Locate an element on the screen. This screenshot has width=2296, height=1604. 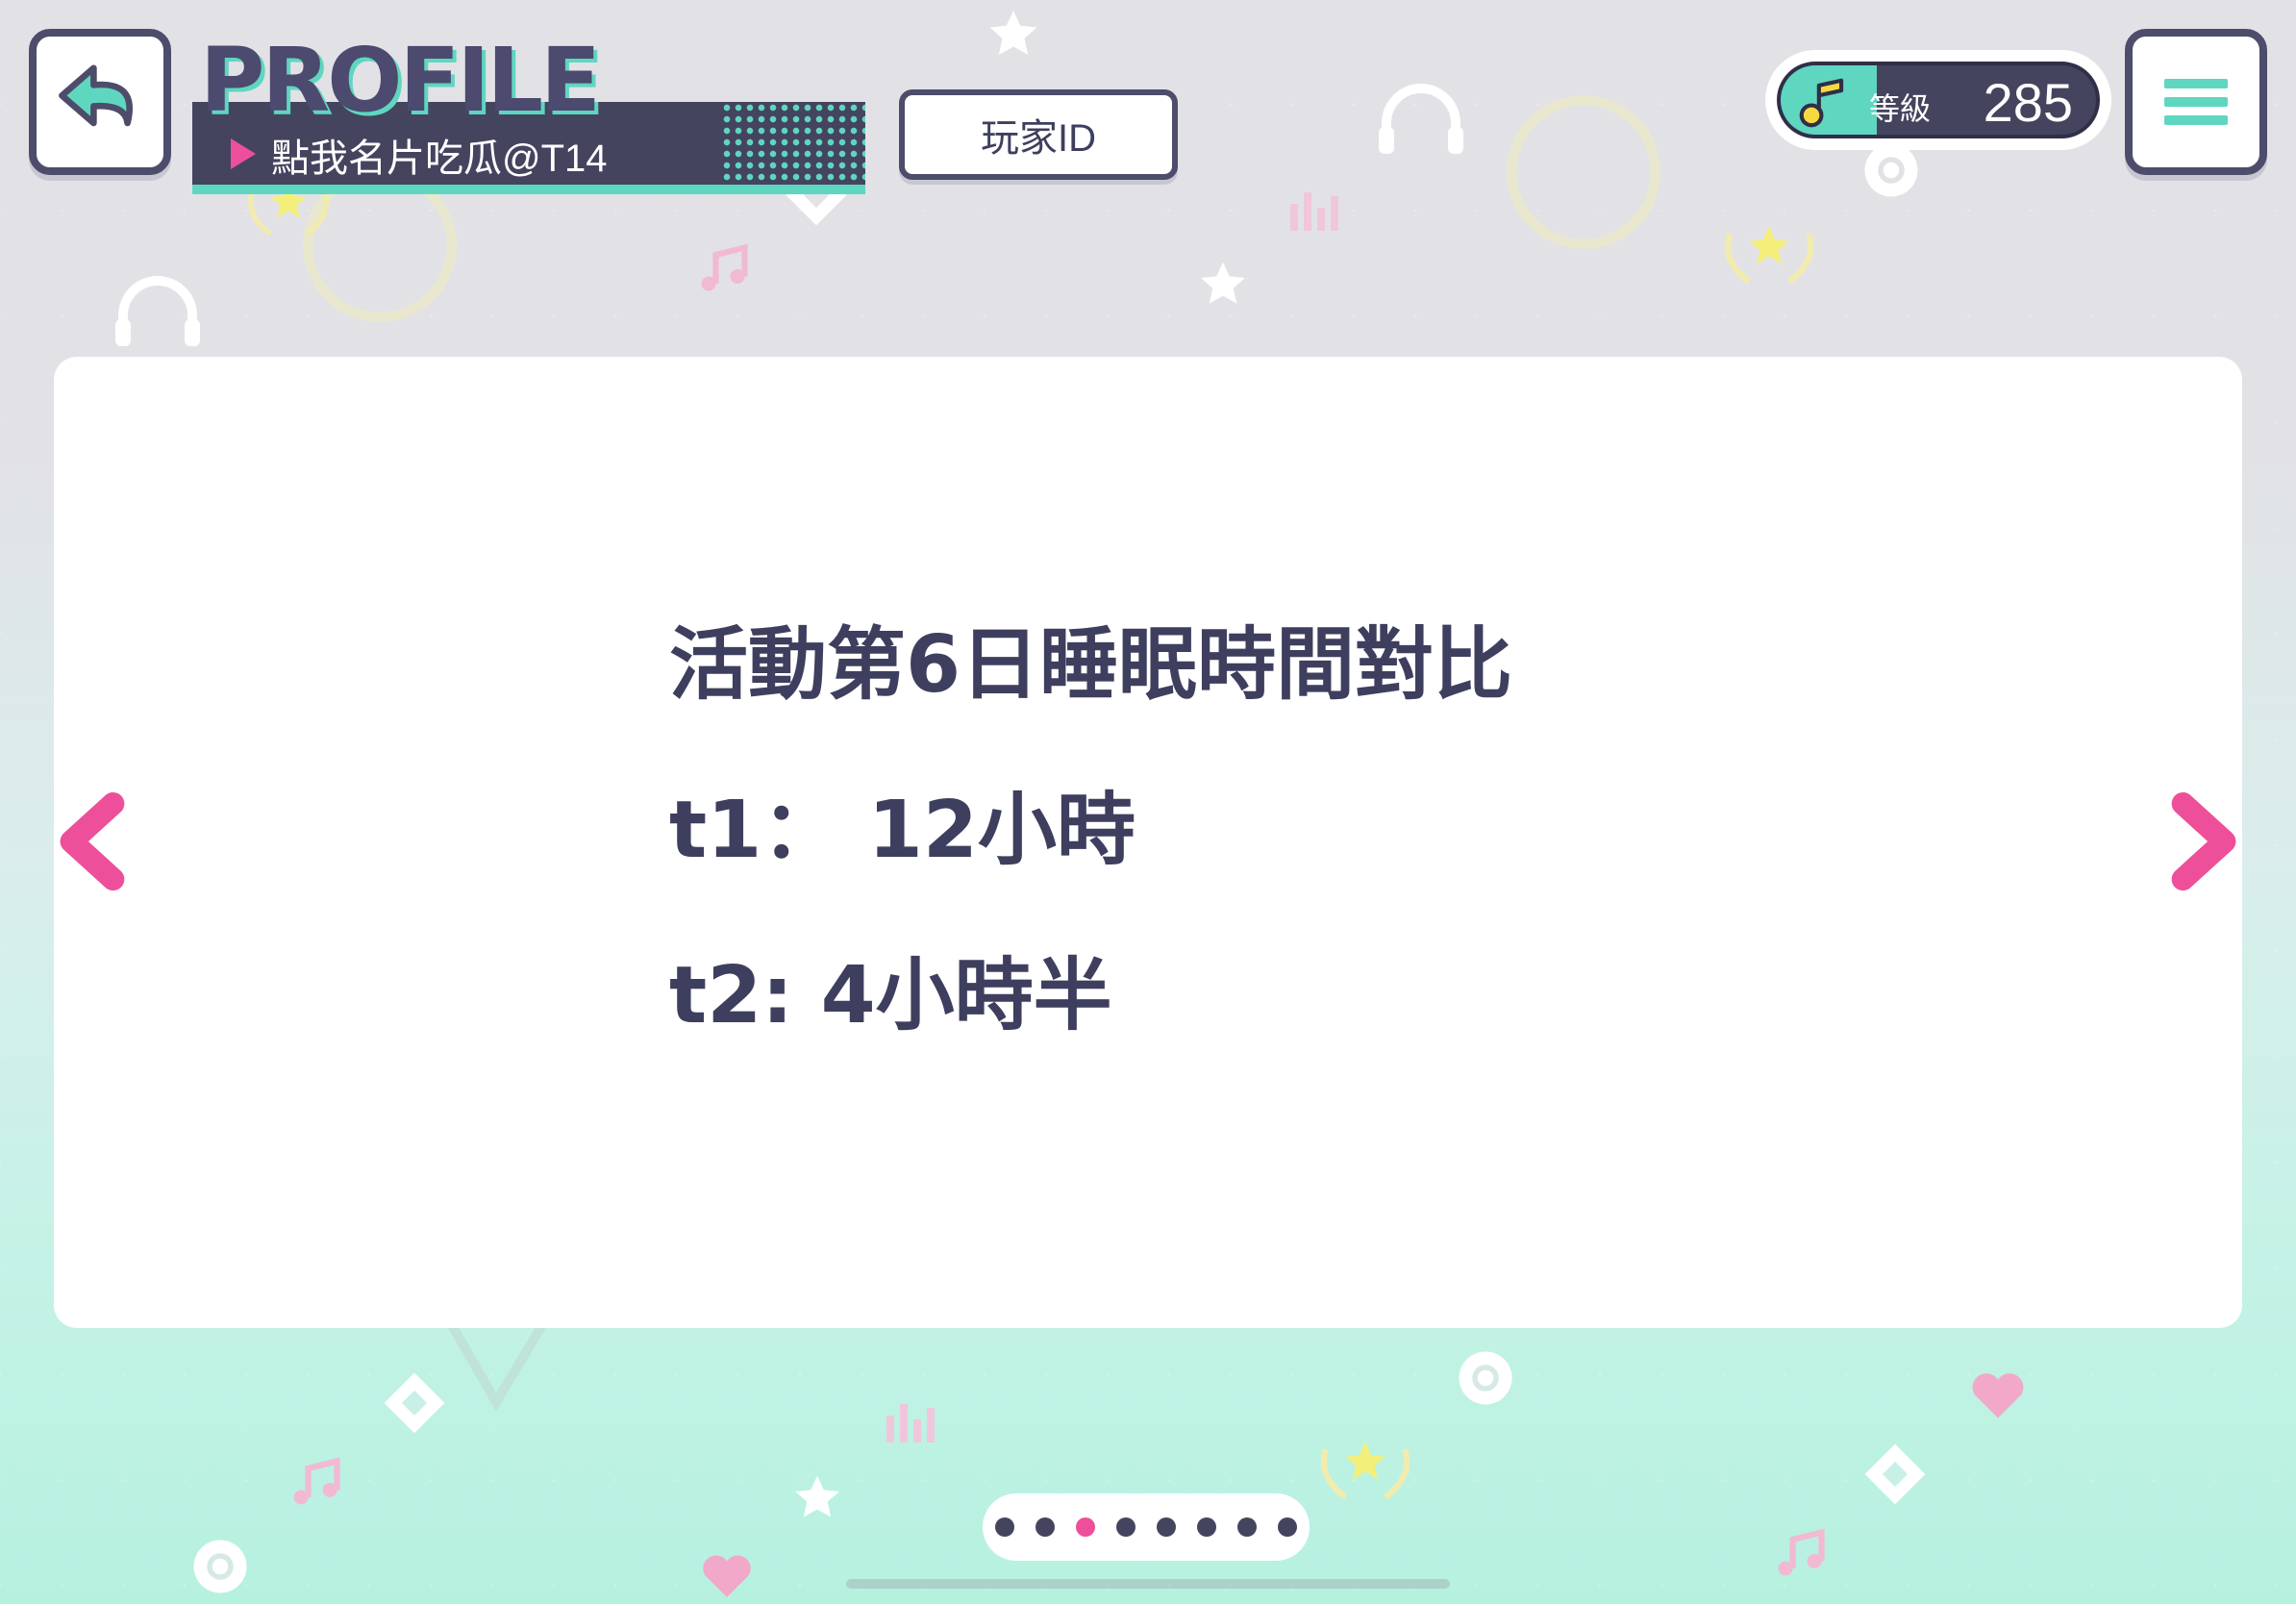
level-value: 285 is located at coordinates (2028, 102).